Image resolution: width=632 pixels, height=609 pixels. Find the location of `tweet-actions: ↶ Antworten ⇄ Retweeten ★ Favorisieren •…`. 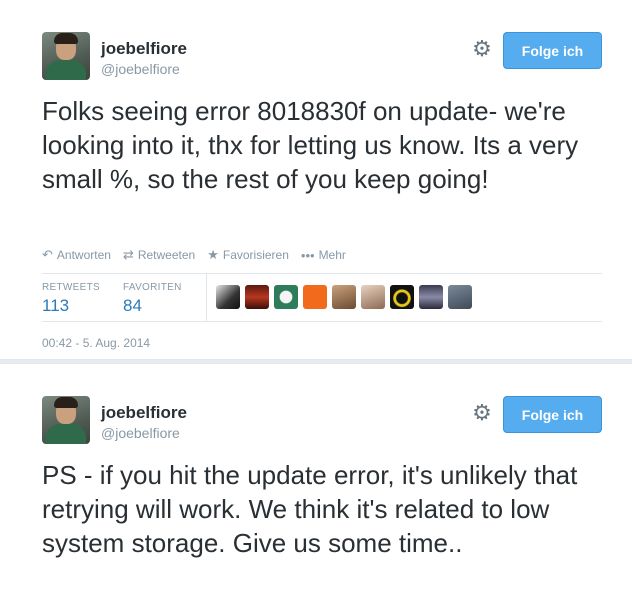

tweet-actions: ↶ Antworten ⇄ Retweeten ★ Favorisieren •… is located at coordinates (194, 255).